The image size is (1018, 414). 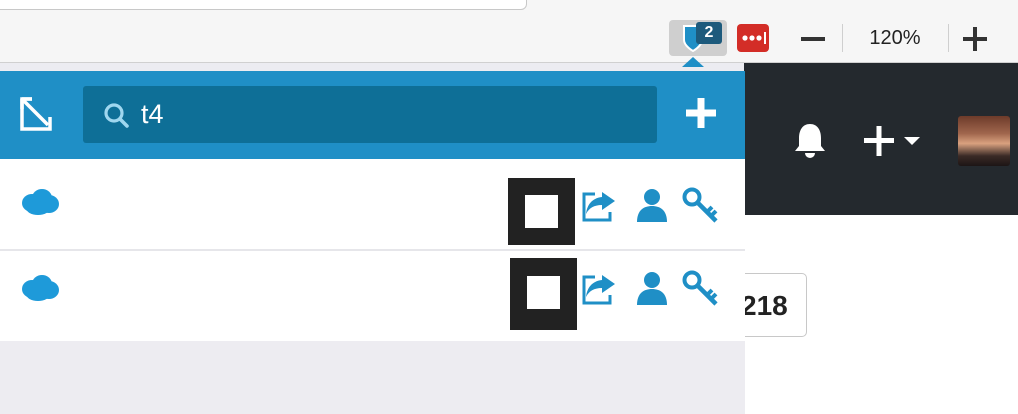 I want to click on open-vault-icon, so click(x=36, y=113).